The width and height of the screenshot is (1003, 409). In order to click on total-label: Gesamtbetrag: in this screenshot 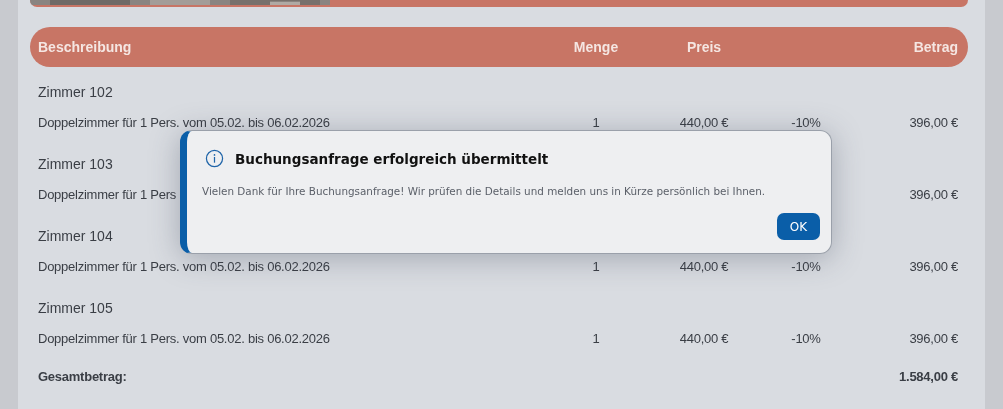, I will do `click(82, 376)`.